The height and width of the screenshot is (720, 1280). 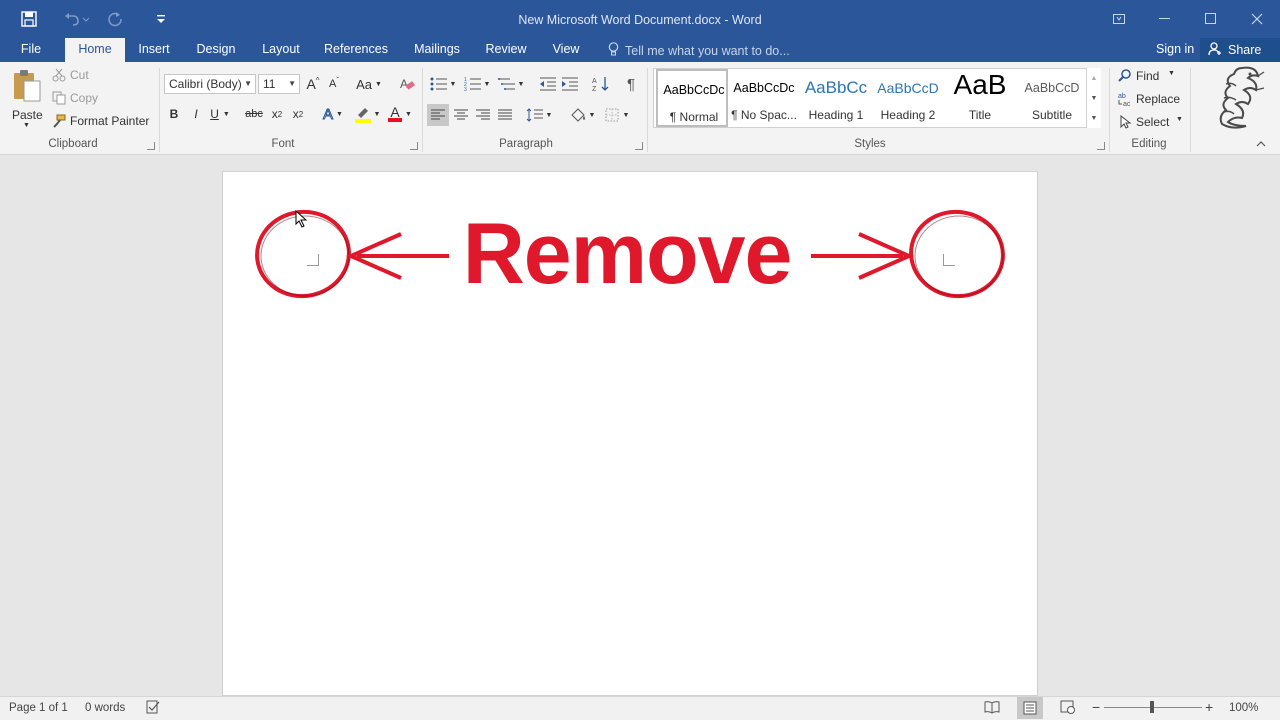 What do you see at coordinates (1148, 77) in the screenshot?
I see `find-button: Find ▼` at bounding box center [1148, 77].